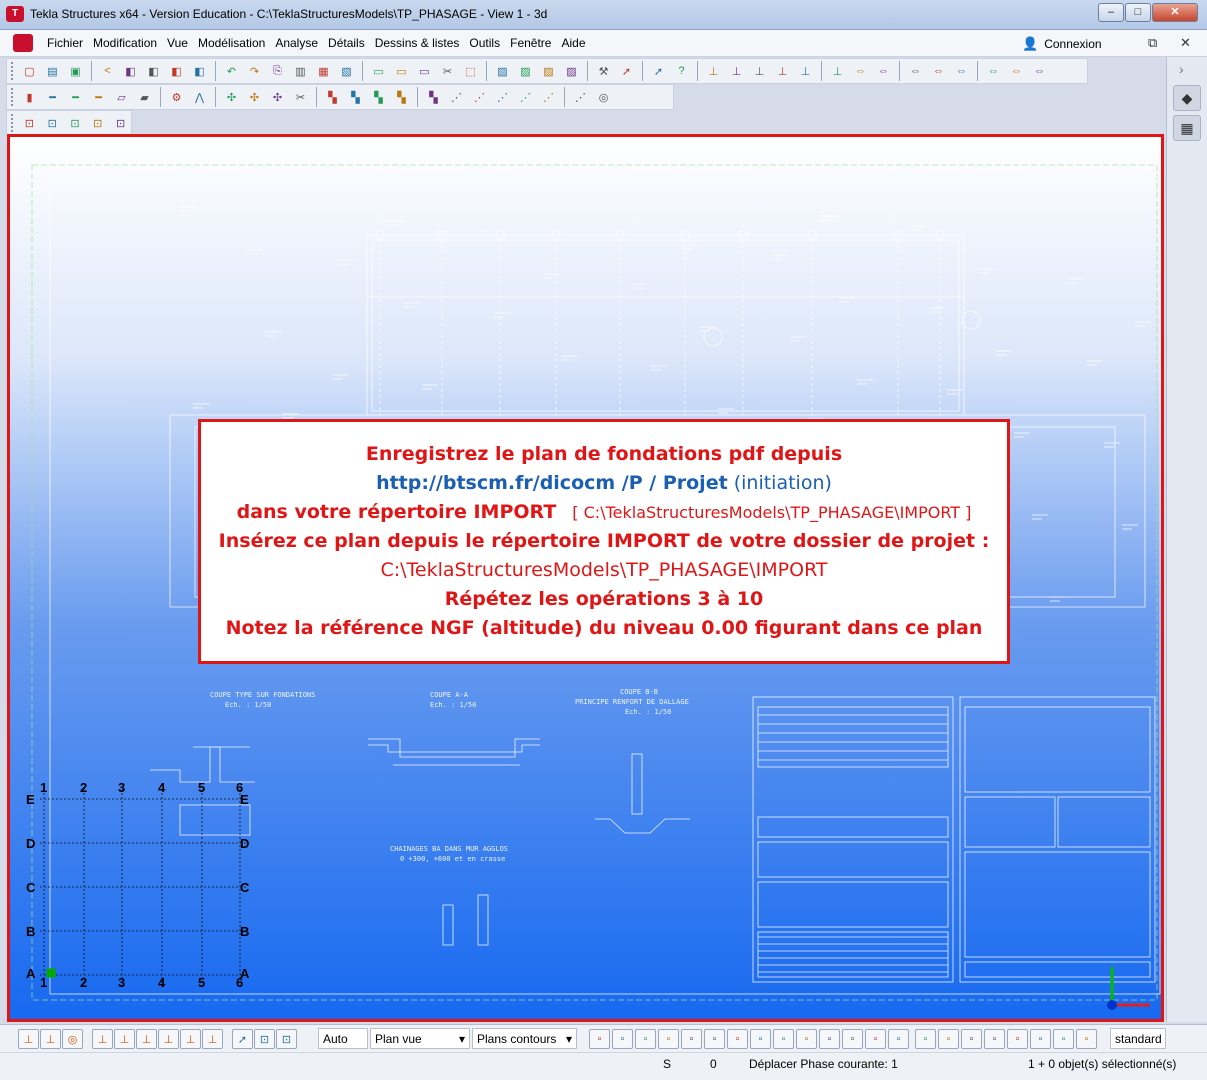 Image resolution: width=1207 pixels, height=1080 pixels. Describe the element at coordinates (1187, 128) in the screenshot. I see `applications-icon: ▦` at that location.